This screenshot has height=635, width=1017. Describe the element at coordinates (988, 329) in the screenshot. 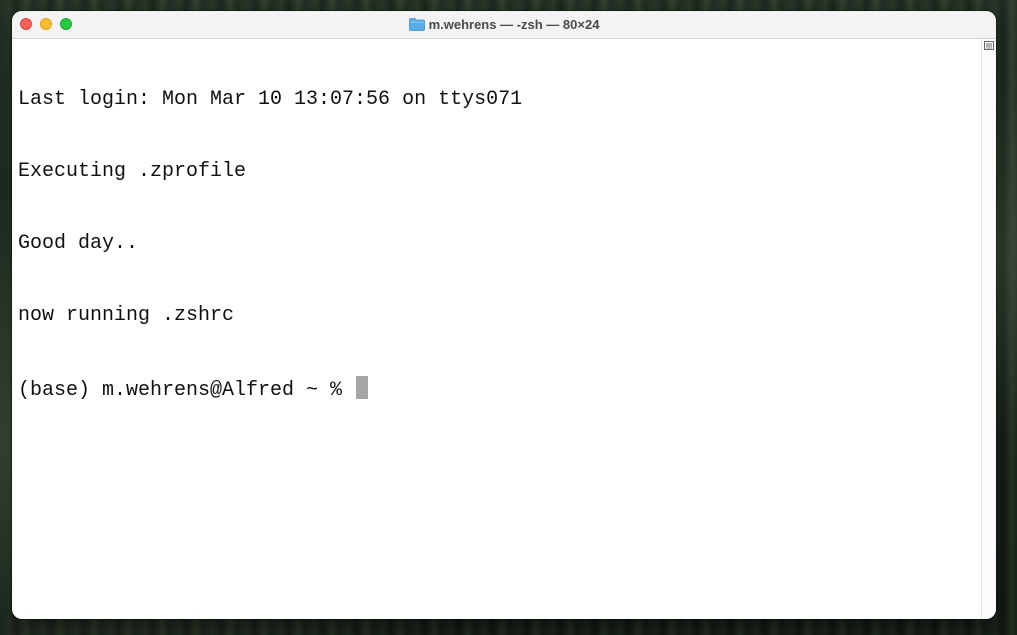

I see `vertical-scrollbar` at that location.